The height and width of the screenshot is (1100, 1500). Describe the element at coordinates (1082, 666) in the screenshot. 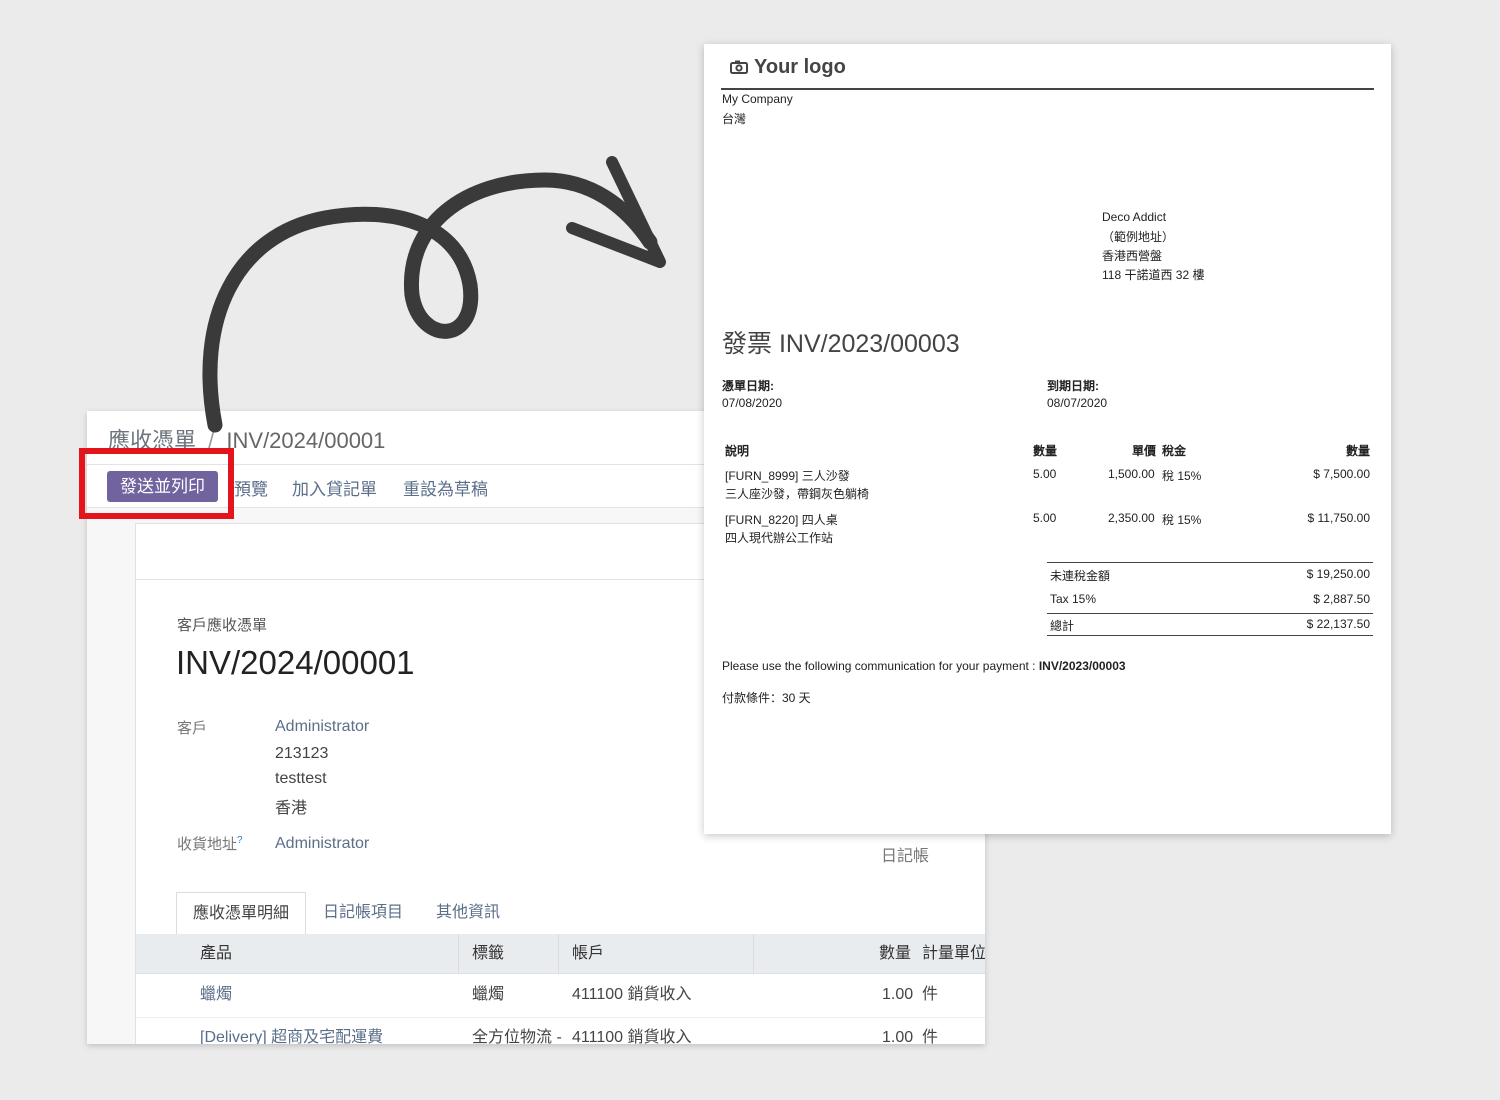

I see `payment-reference: INV/2023/00003` at that location.